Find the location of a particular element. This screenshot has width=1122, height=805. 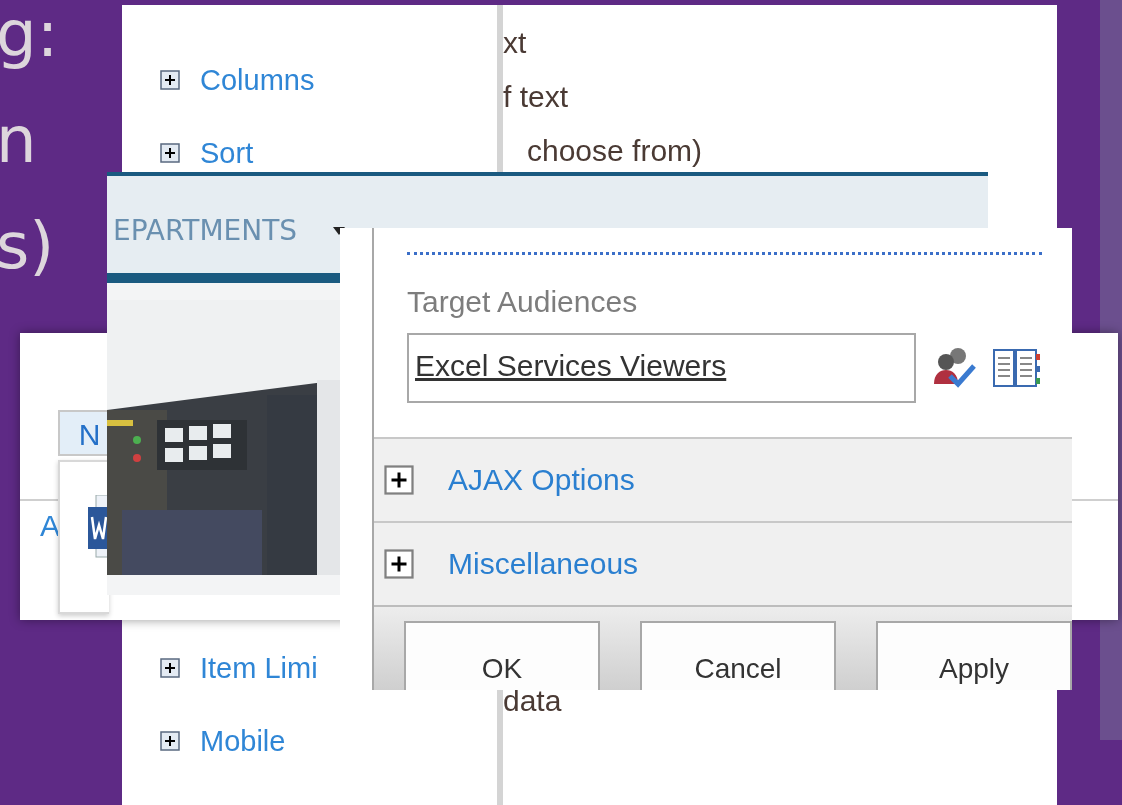

slide-heading-fragment: n is located at coordinates (19, 140).